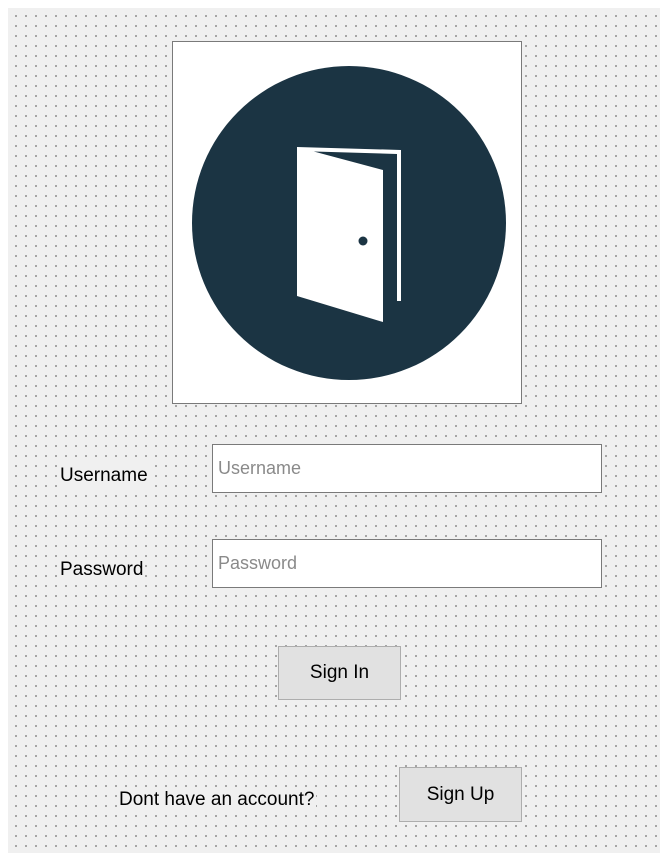 This screenshot has height=857, width=660. What do you see at coordinates (460, 794) in the screenshot?
I see `sign-up-button: Sign Up` at bounding box center [460, 794].